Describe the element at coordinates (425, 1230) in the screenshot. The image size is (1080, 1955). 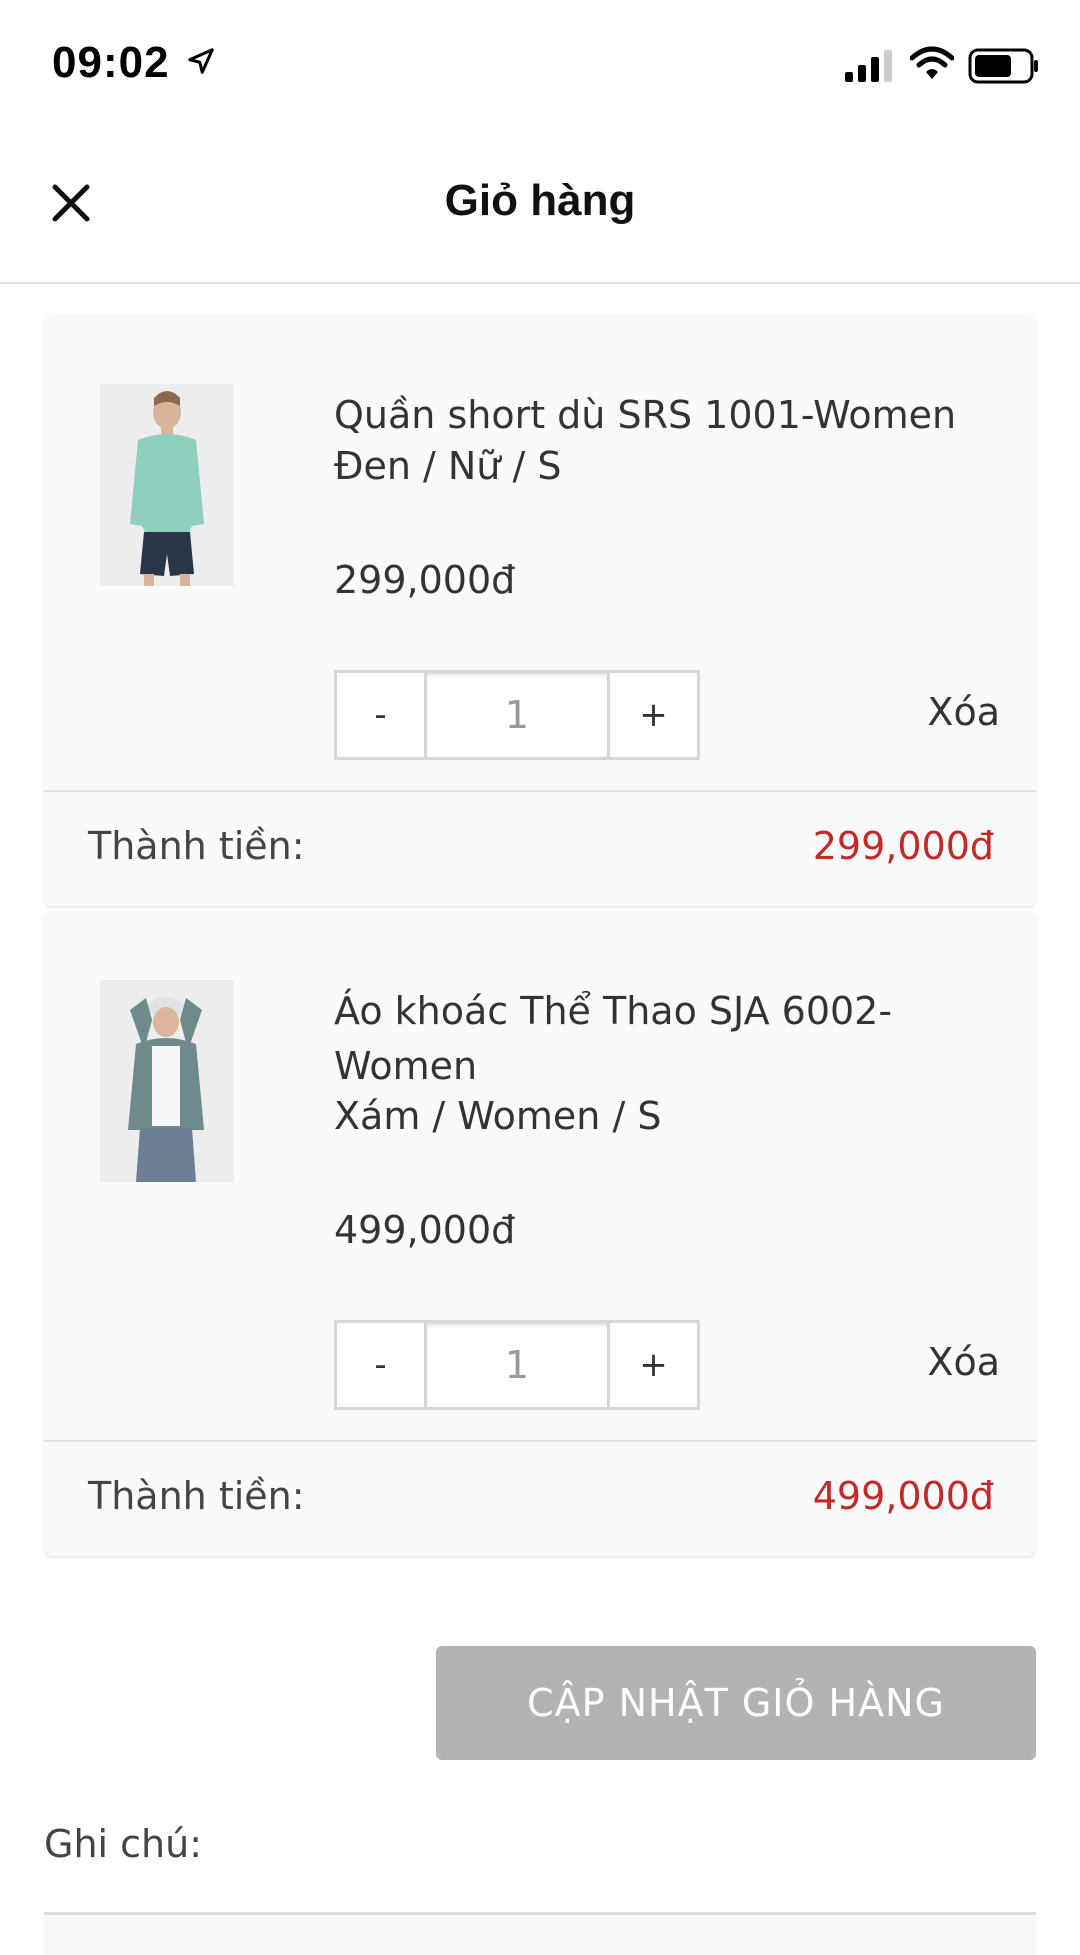
I see `product-price: 499,000đ` at that location.